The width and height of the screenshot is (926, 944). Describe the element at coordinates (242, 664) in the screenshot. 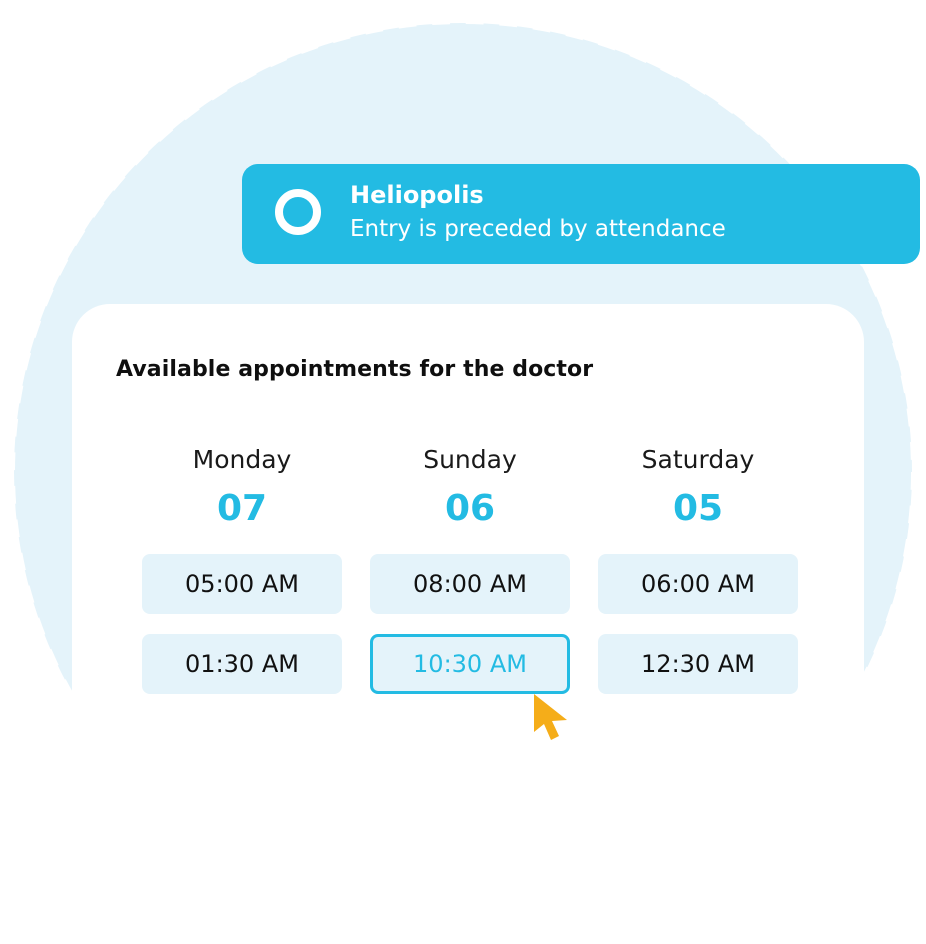

I see `time-slot-button: 01:30 AM` at that location.